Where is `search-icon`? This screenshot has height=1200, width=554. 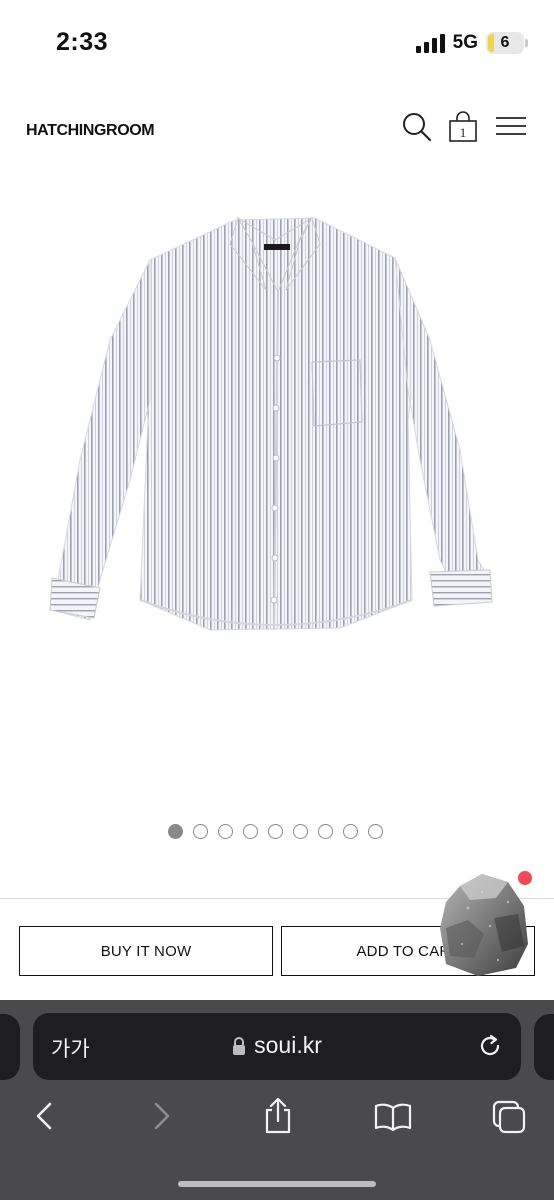 search-icon is located at coordinates (417, 127).